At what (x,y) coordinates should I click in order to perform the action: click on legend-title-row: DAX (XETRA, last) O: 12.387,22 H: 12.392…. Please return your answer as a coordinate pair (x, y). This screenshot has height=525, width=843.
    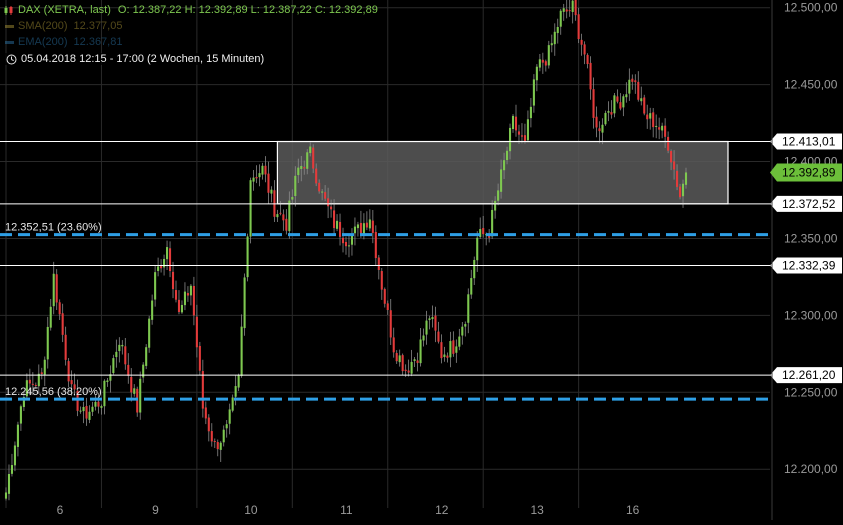
    Looking at the image, I should click on (190, 10).